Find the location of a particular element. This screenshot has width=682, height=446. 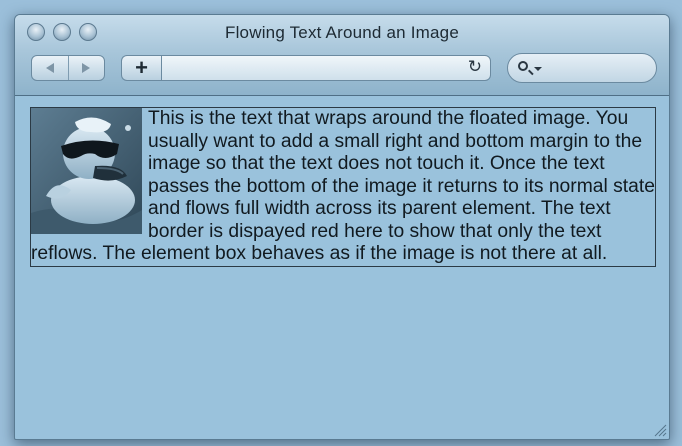

forward-button is located at coordinates (86, 68).